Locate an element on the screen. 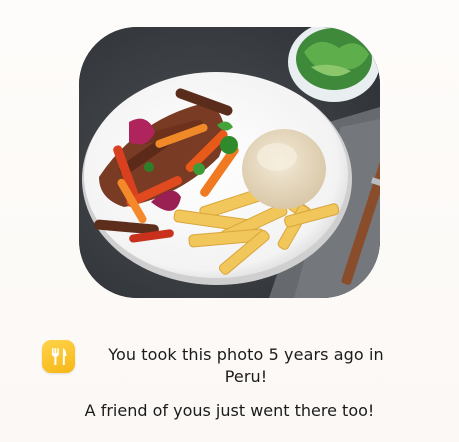 This screenshot has width=459, height=442. memory-message: You took this photo 5 years ago in Peru! is located at coordinates (246, 365).